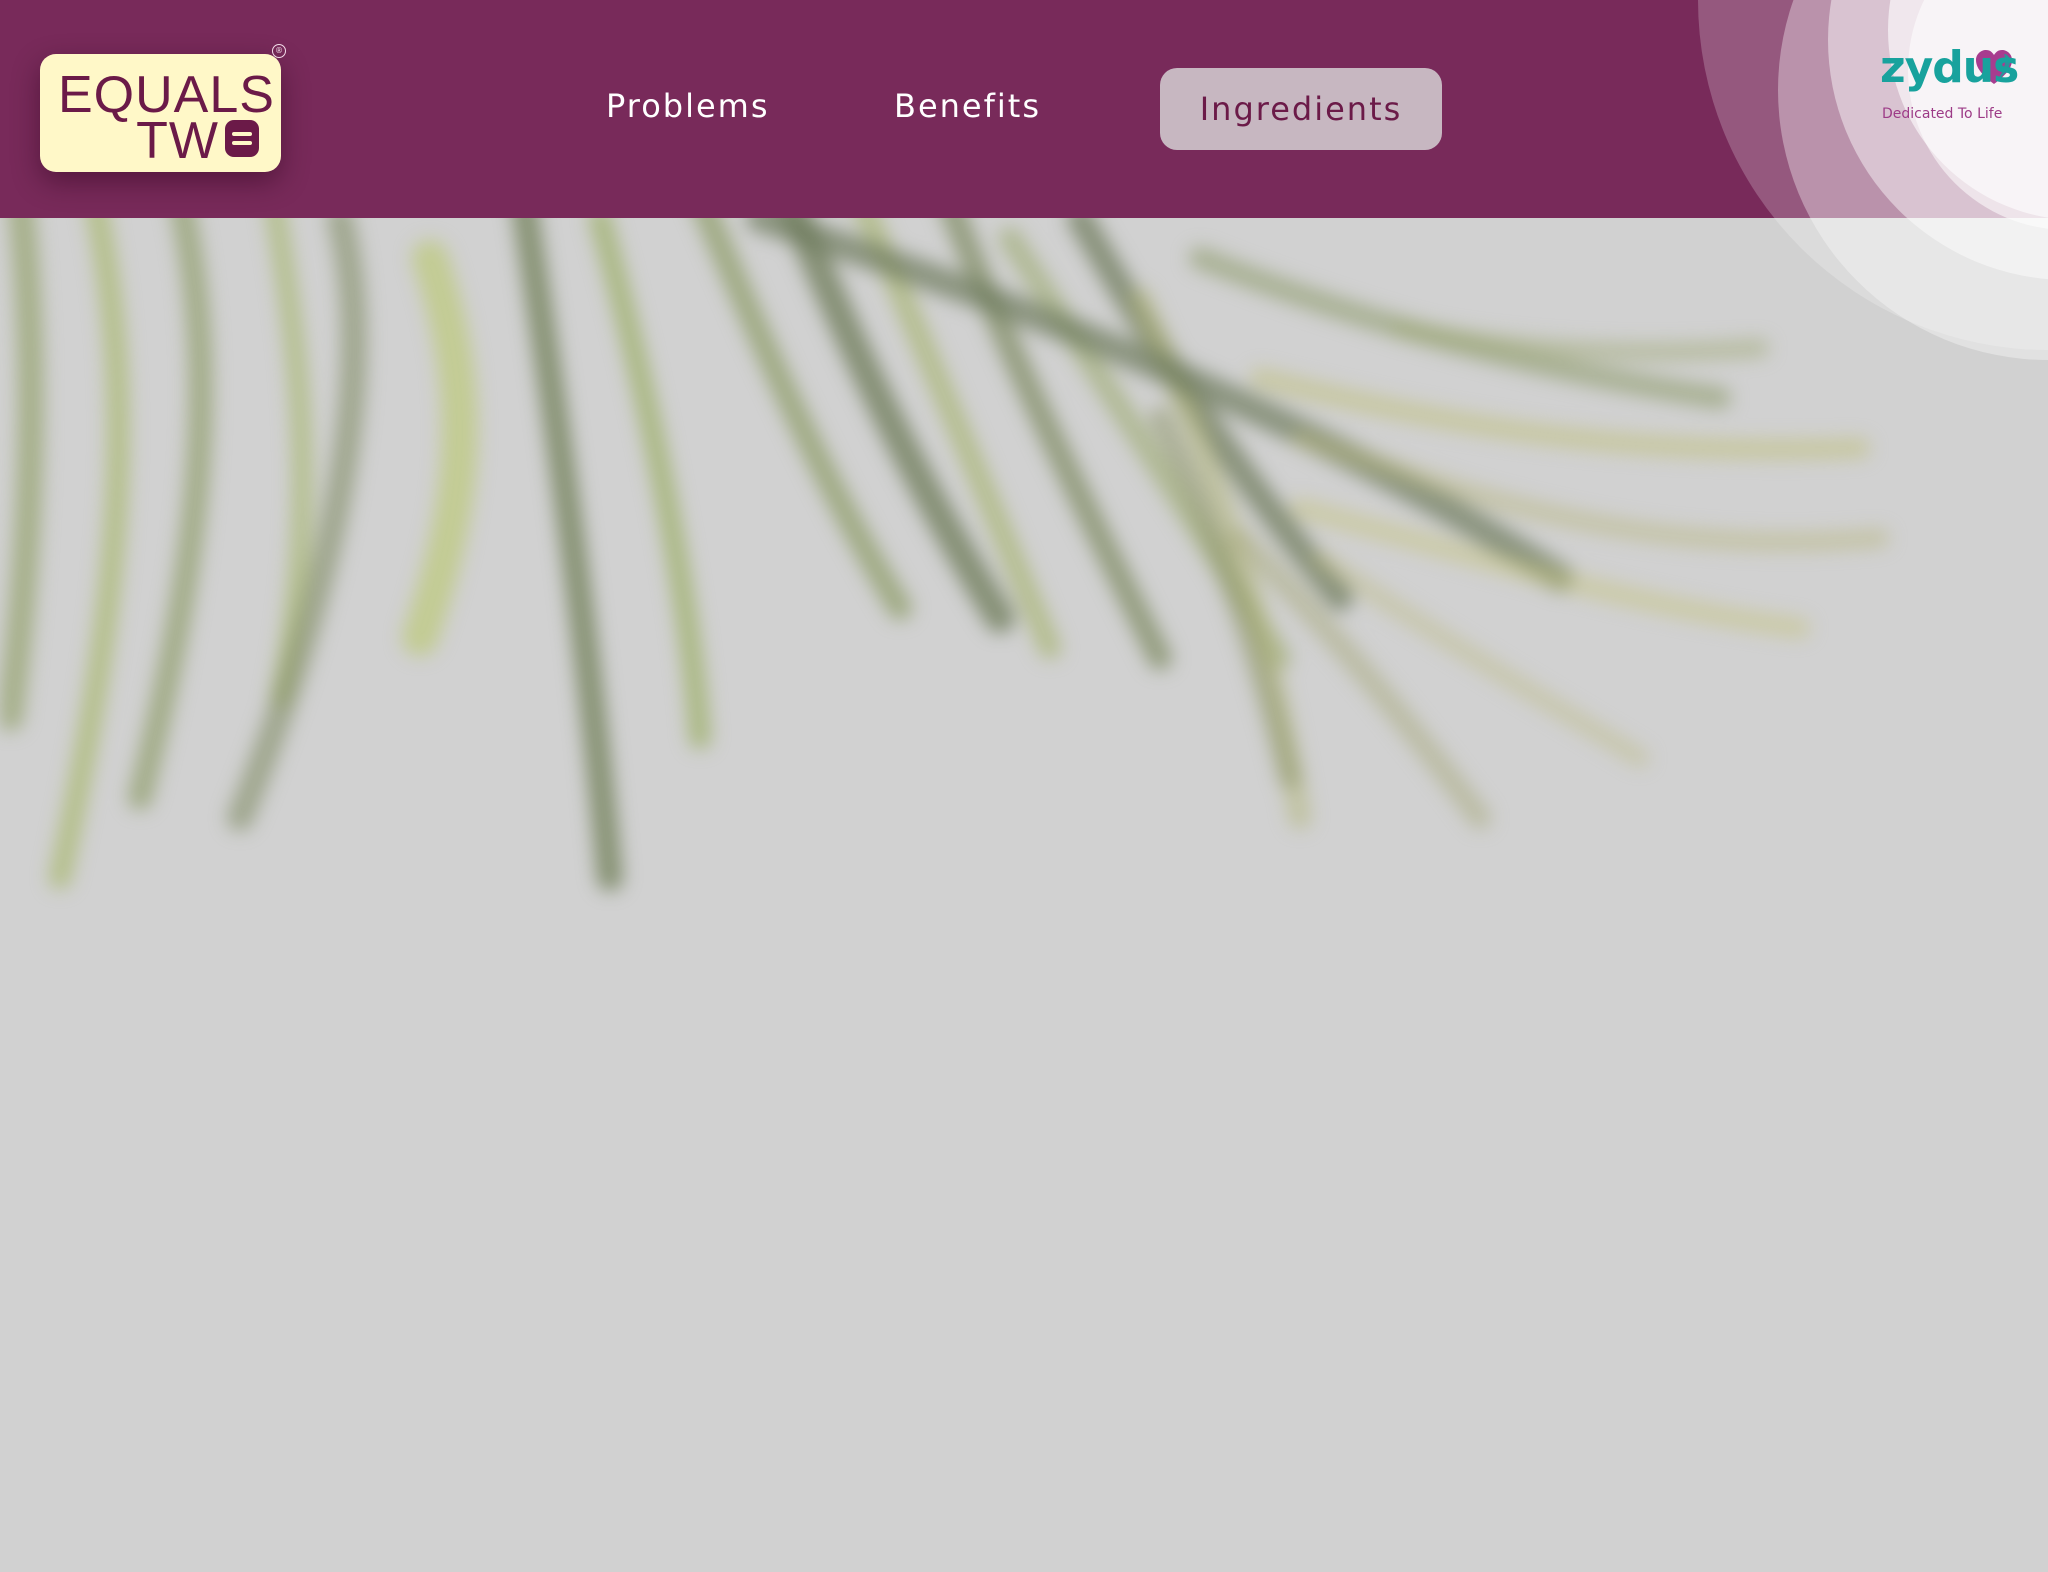 Image resolution: width=2048 pixels, height=1572 pixels. Describe the element at coordinates (1301, 109) in the screenshot. I see `nav-ingredients: Ingredients` at that location.